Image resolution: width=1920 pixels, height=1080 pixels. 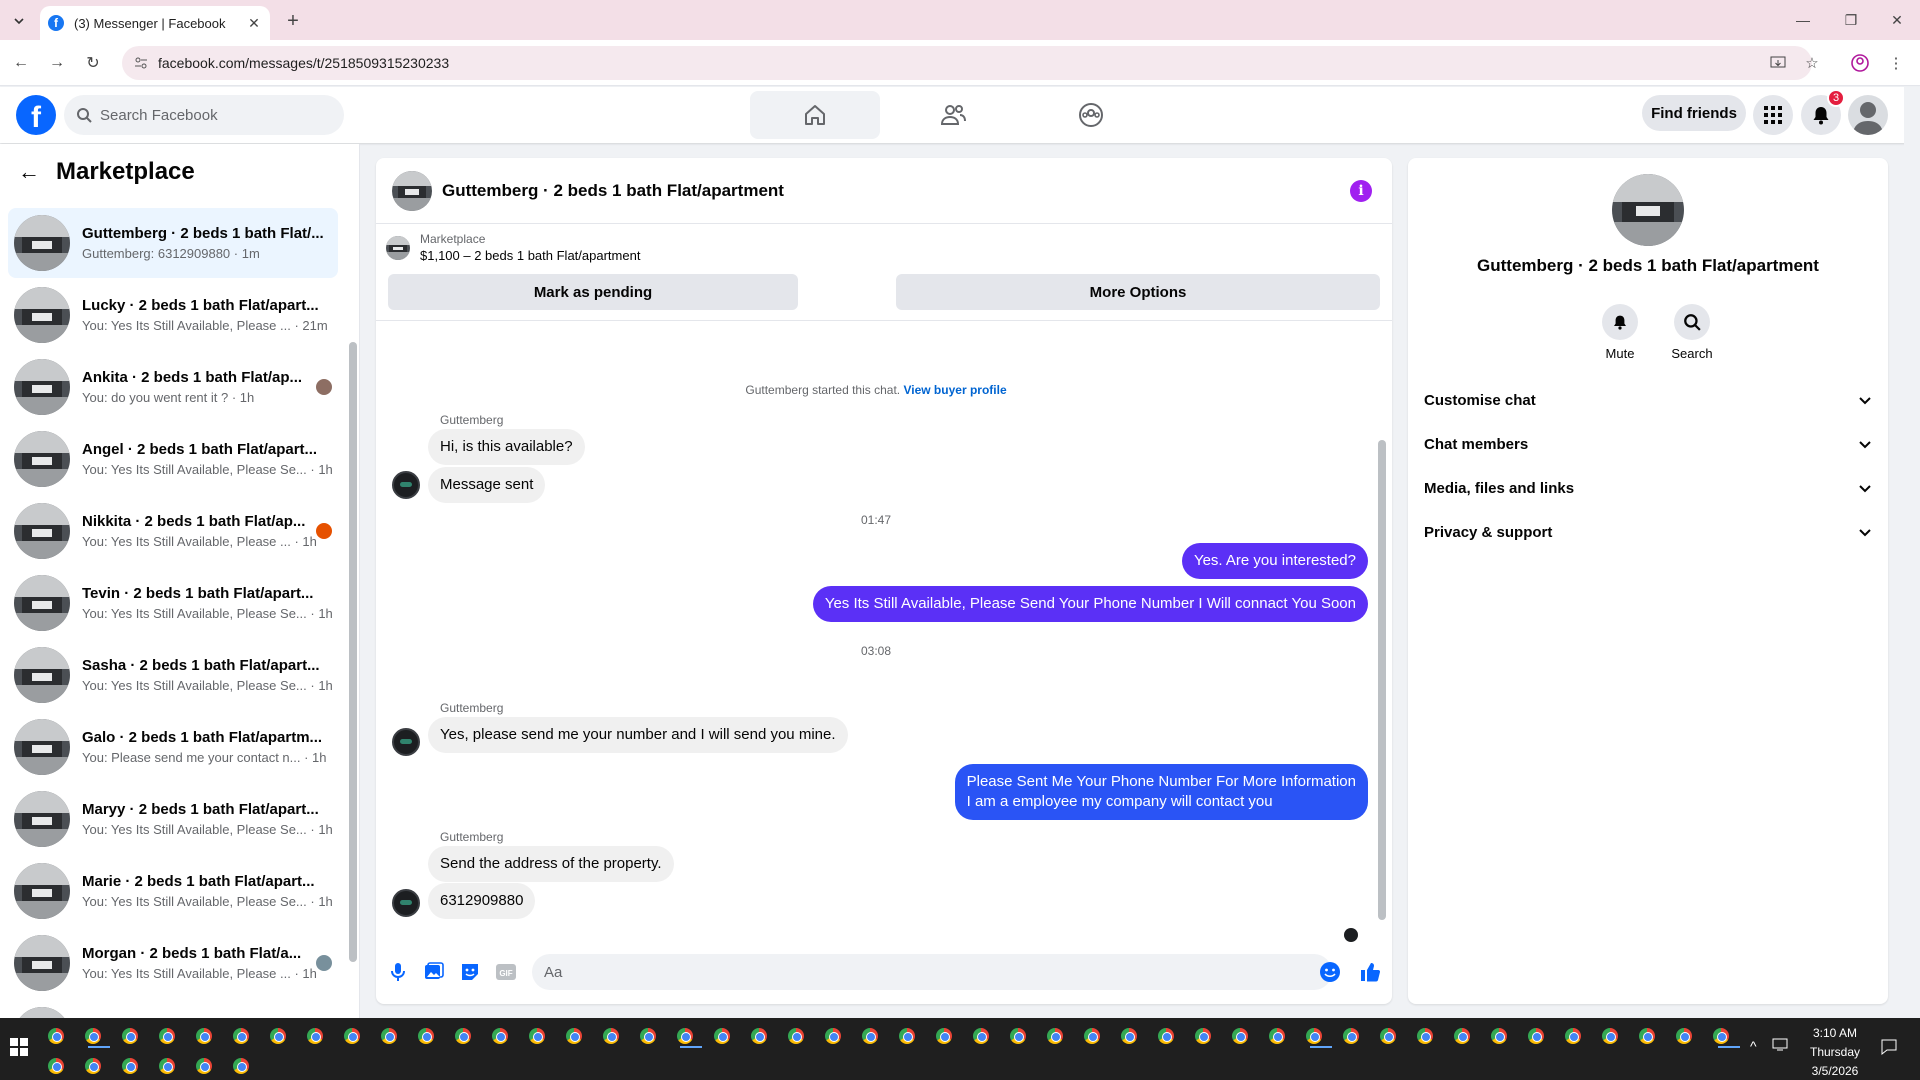 What do you see at coordinates (19, 1047) in the screenshot?
I see `windows-start-icon` at bounding box center [19, 1047].